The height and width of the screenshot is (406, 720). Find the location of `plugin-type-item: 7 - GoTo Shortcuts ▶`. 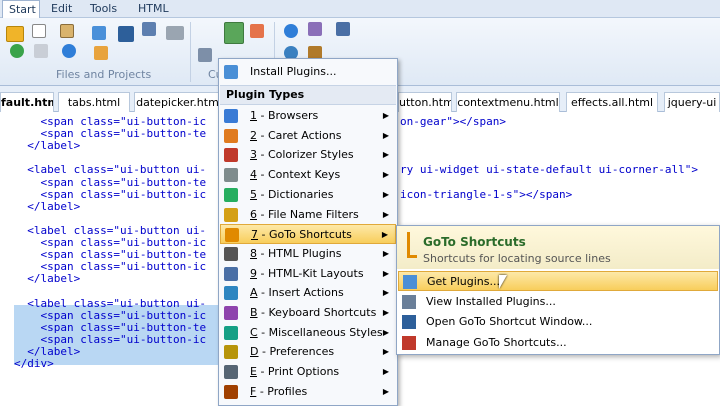

plugin-type-item: 7 - GoTo Shortcuts ▶ is located at coordinates (308, 234).